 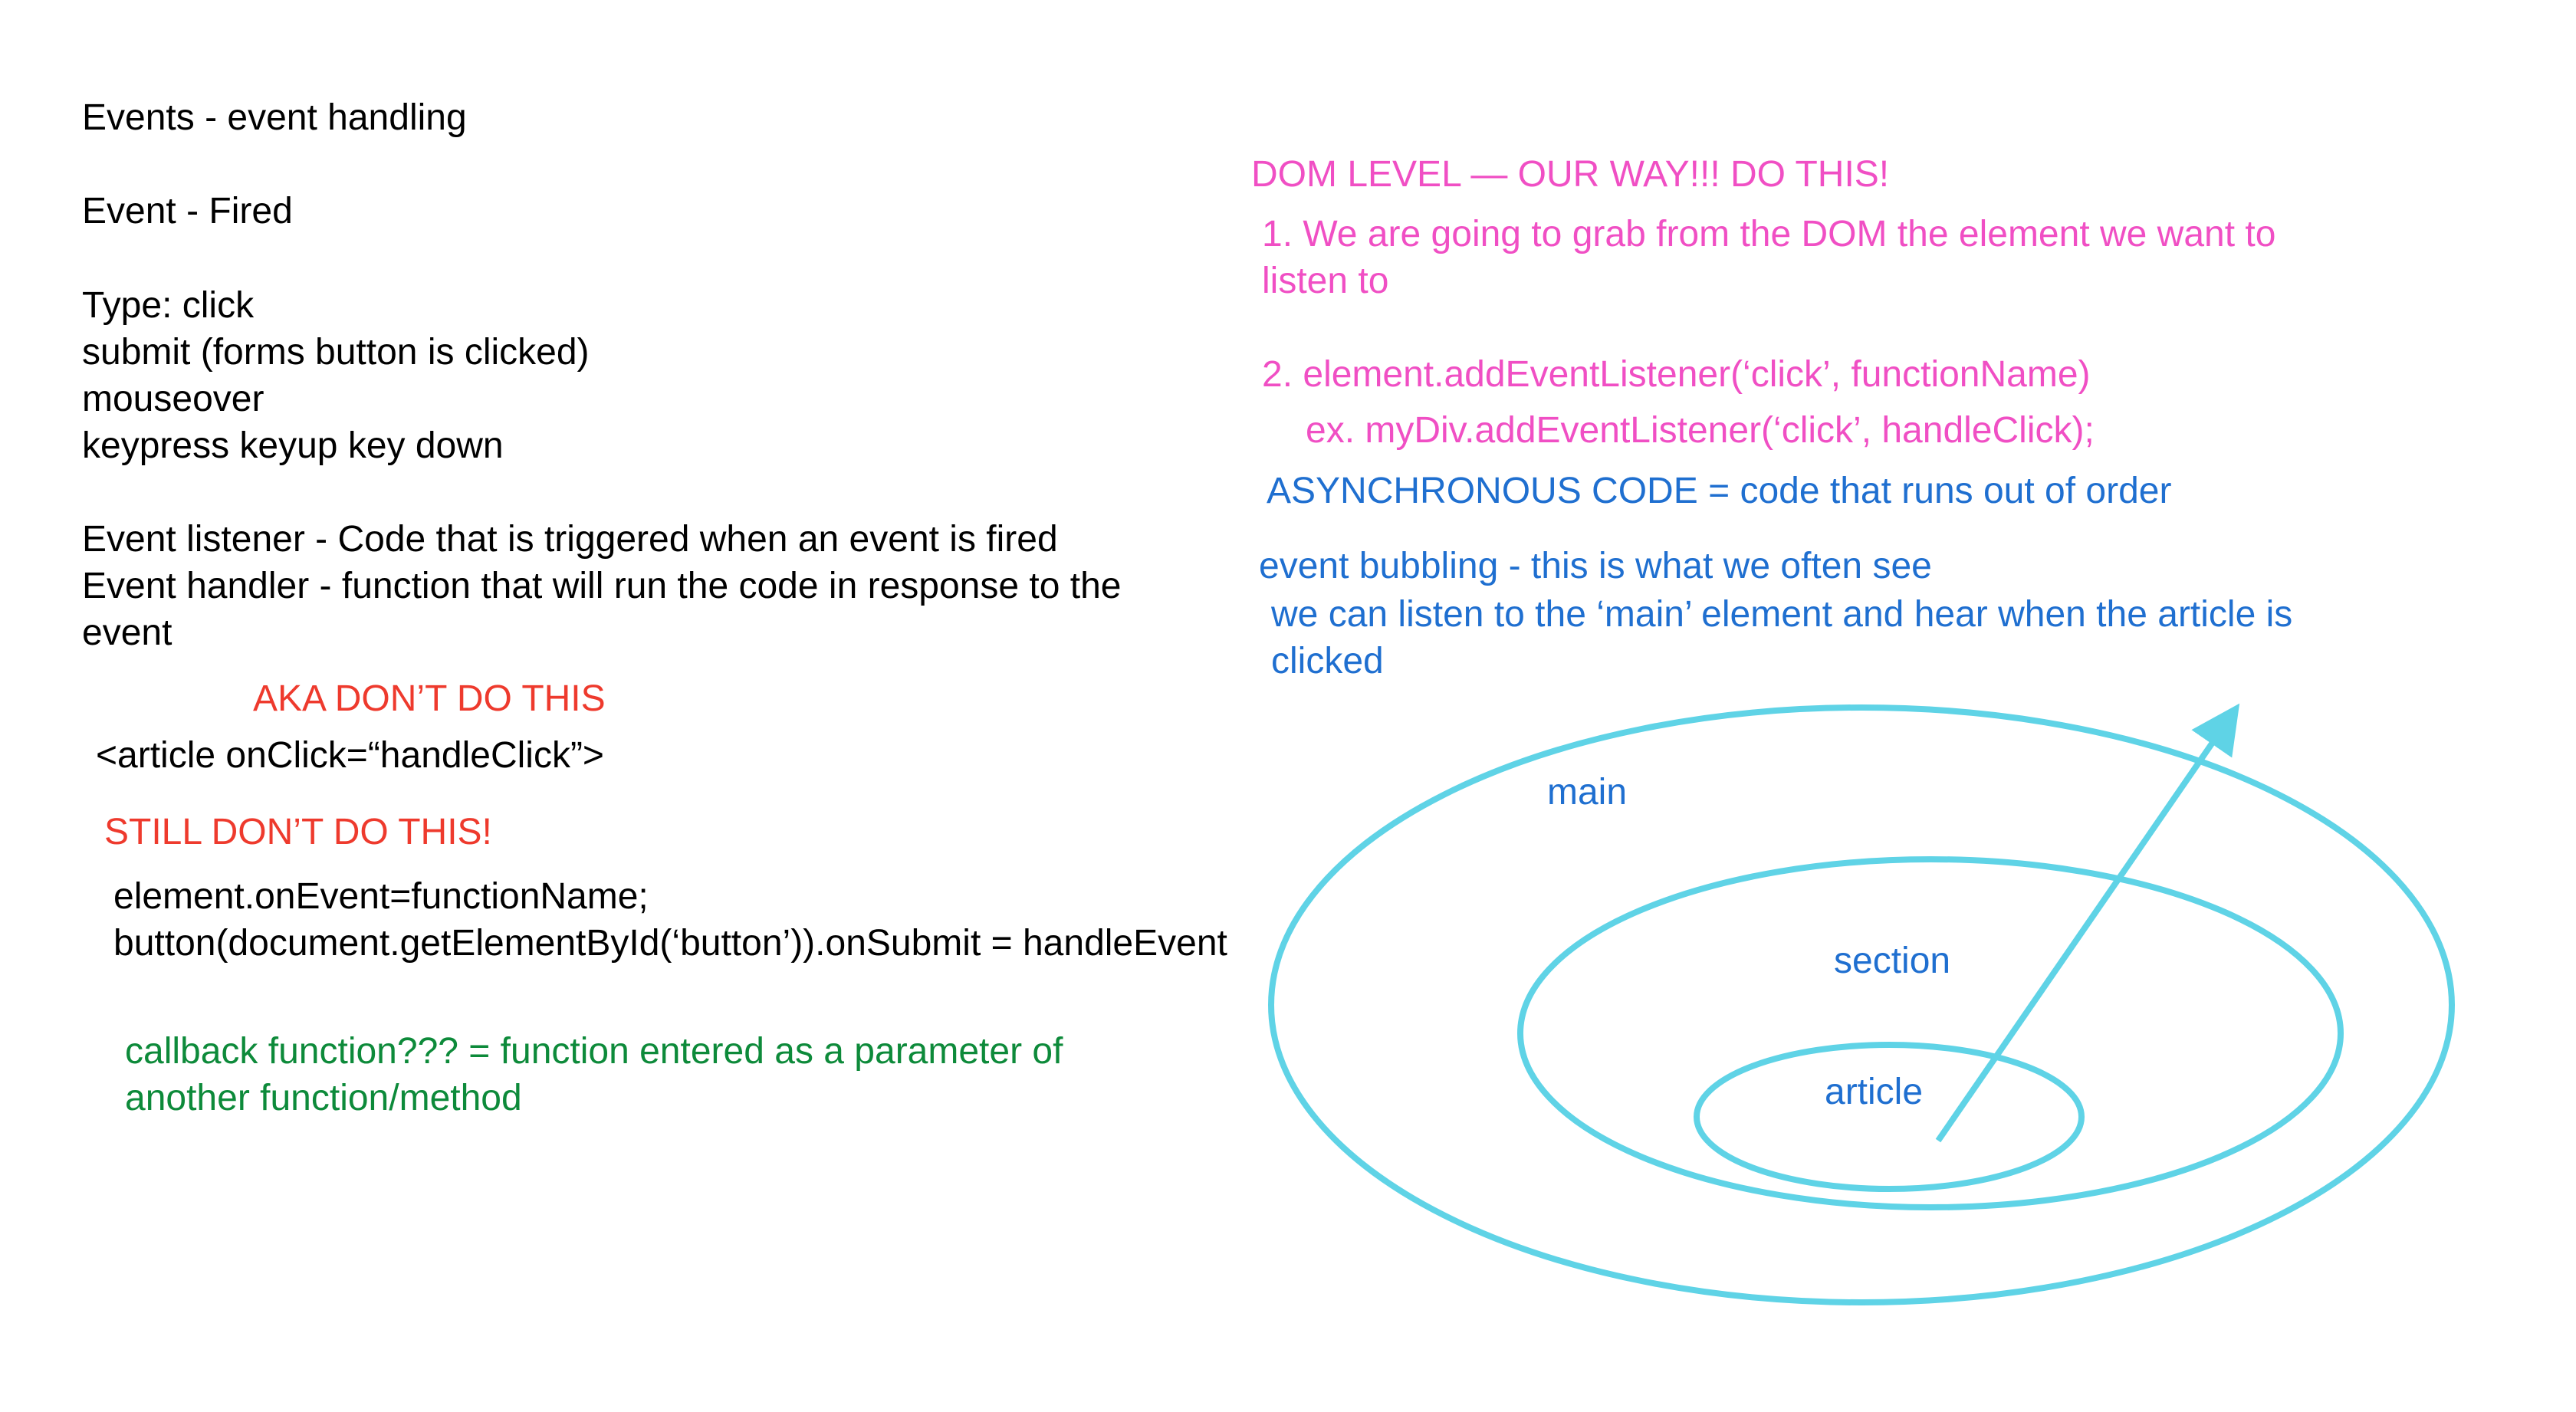 I want to click on bubbling-arrow, so click(x=2088, y=923).